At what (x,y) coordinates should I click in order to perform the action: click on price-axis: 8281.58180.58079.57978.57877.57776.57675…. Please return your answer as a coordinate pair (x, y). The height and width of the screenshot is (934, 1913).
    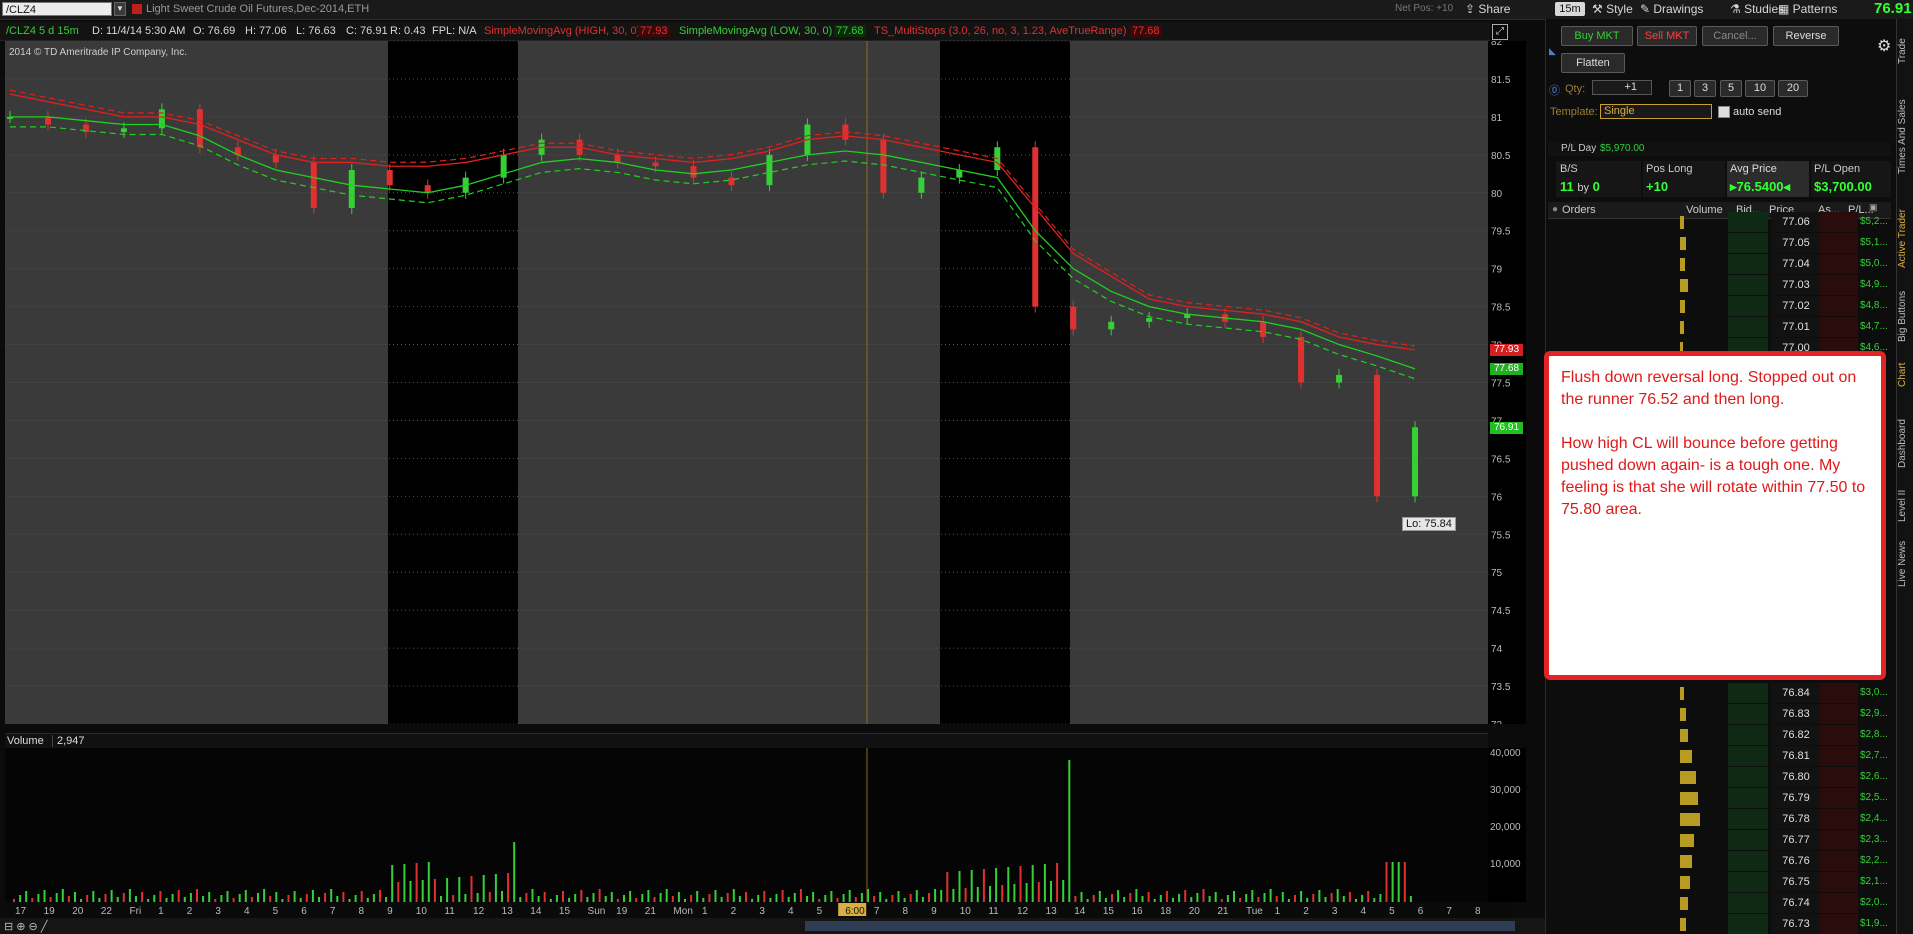
    Looking at the image, I should click on (1507, 384).